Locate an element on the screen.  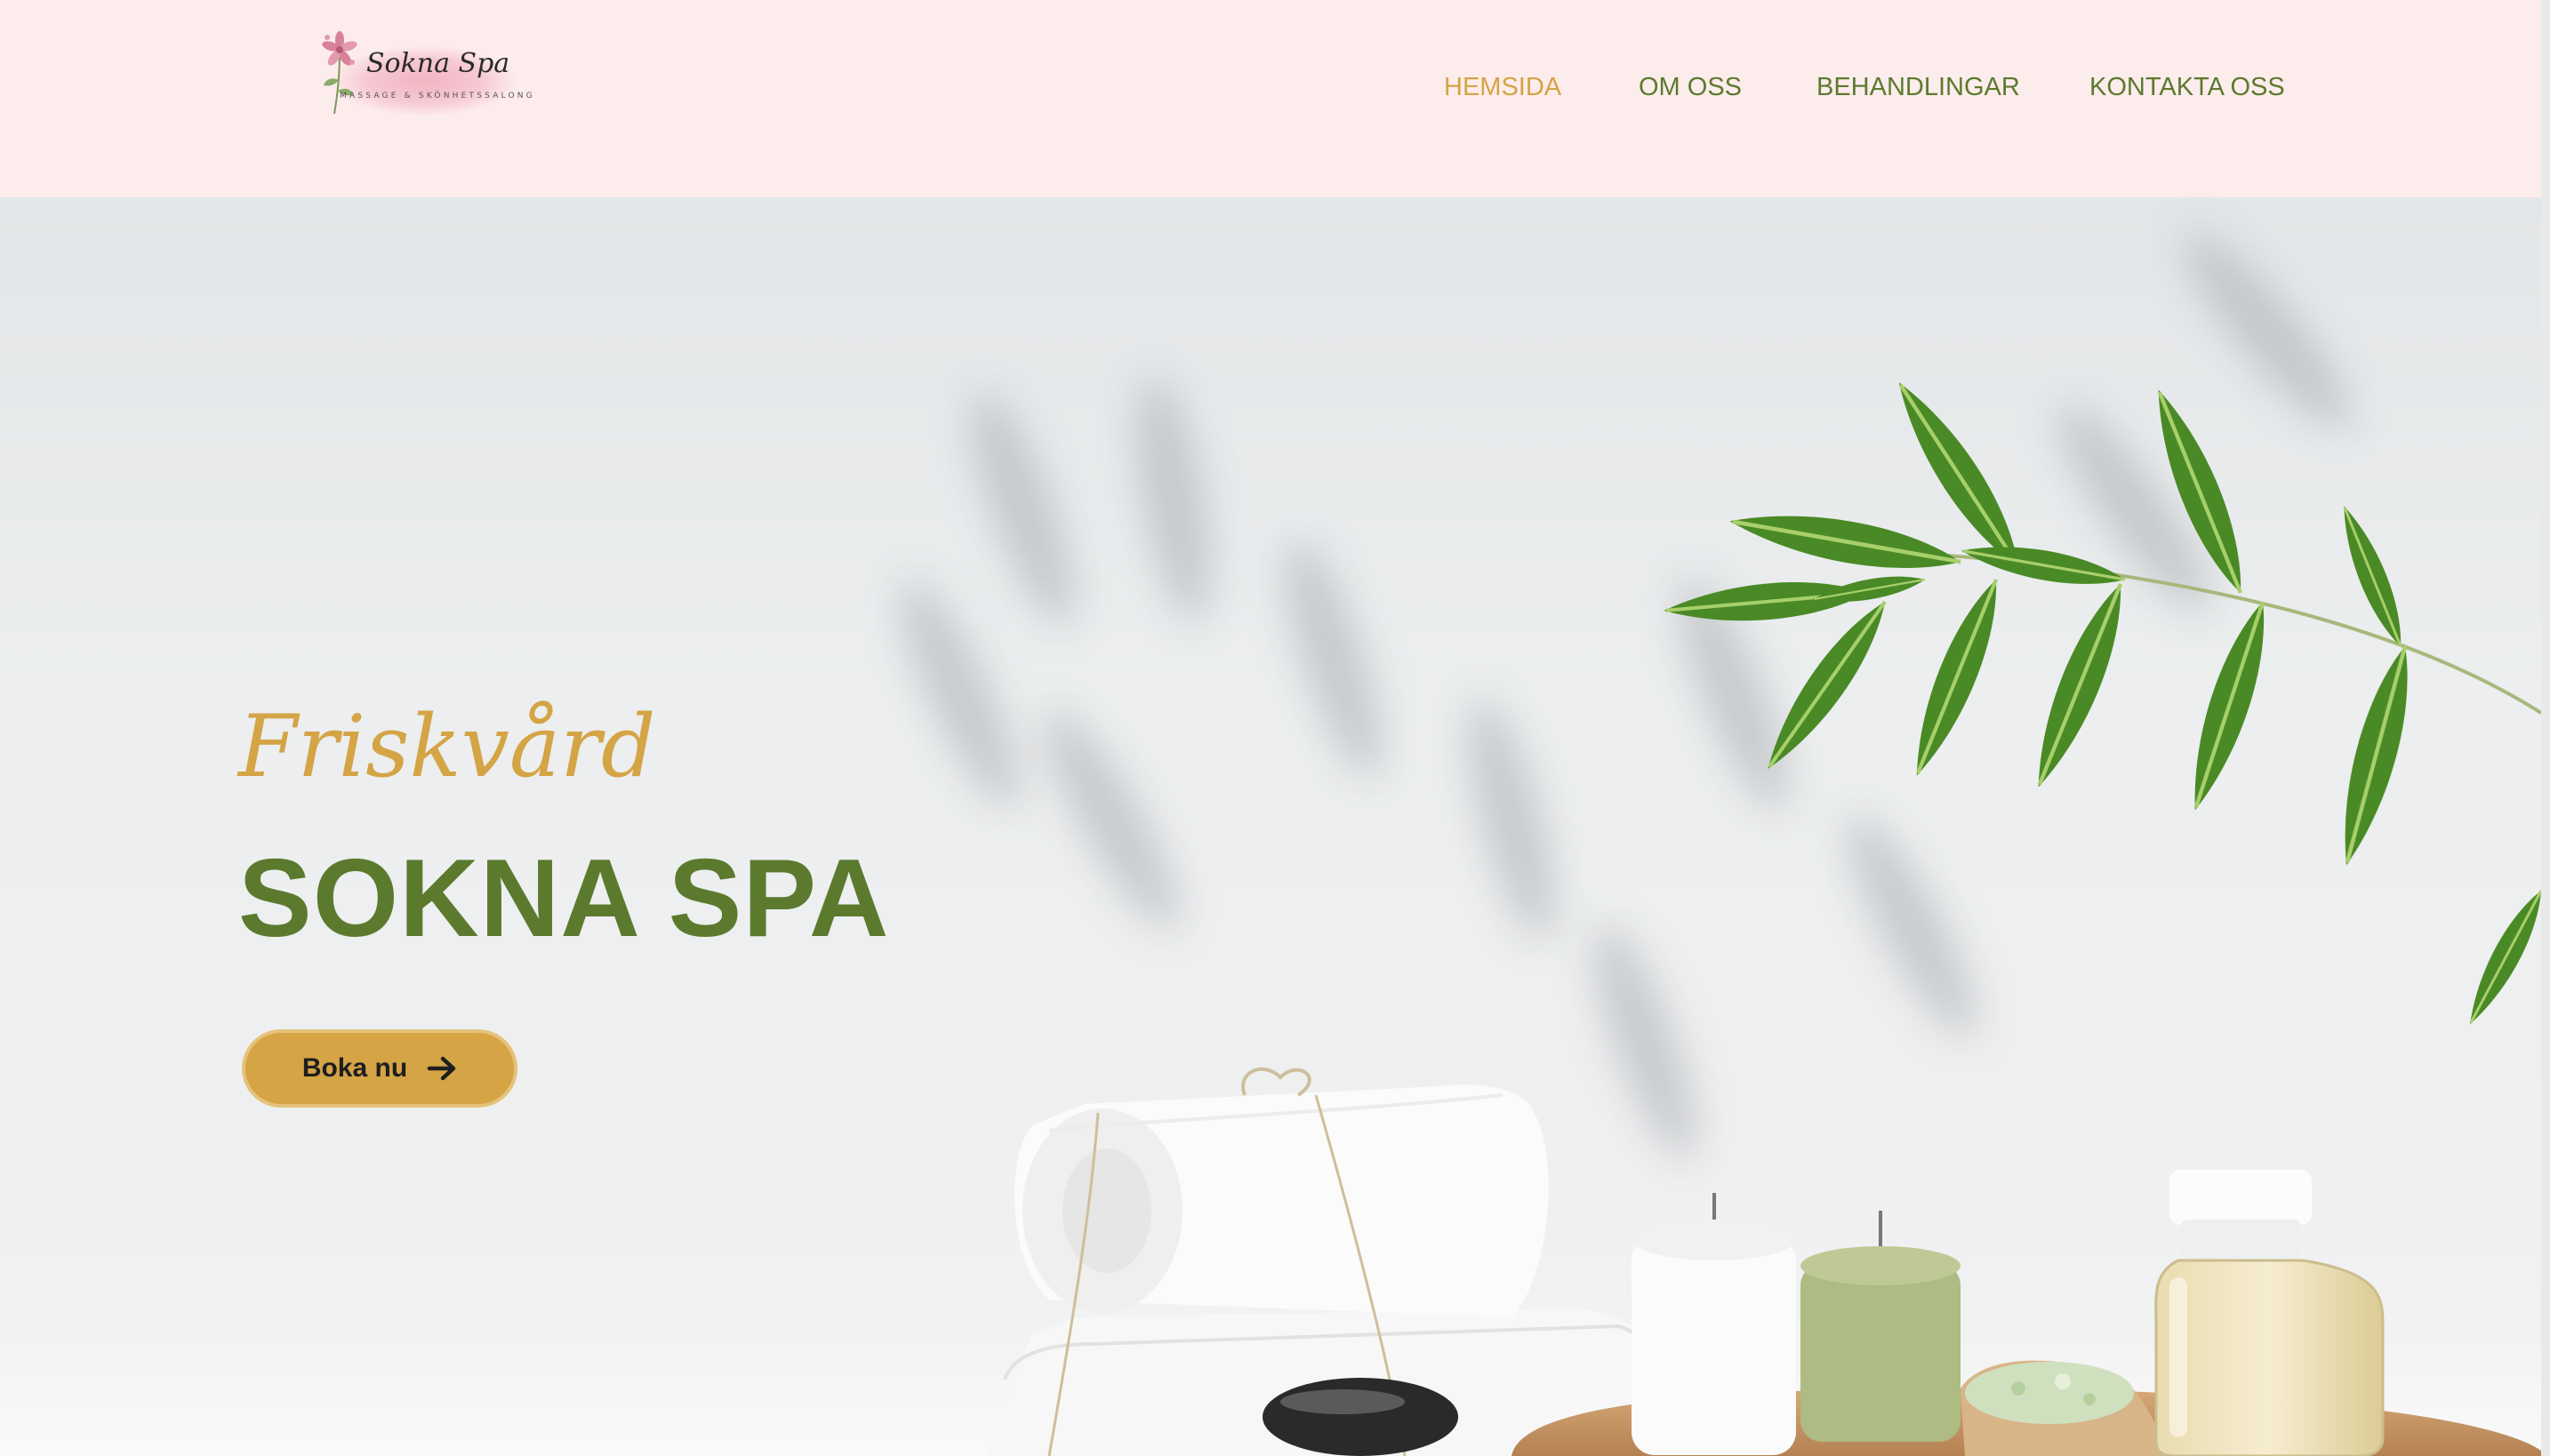
nav-item-behandlingar: BEHANDLINGAR is located at coordinates (1918, 87).